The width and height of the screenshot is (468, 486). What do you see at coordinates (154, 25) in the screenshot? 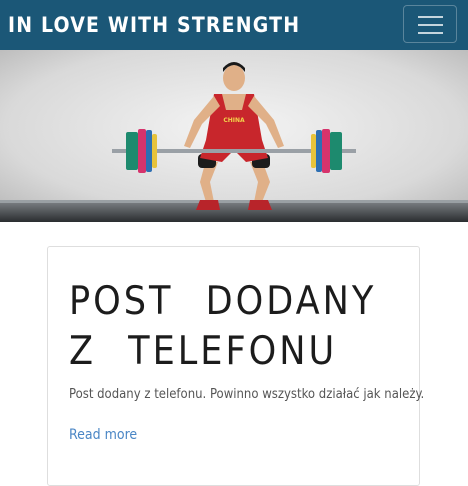
I see `brand-logo: IN LOVE WITH STRENGTH` at bounding box center [154, 25].